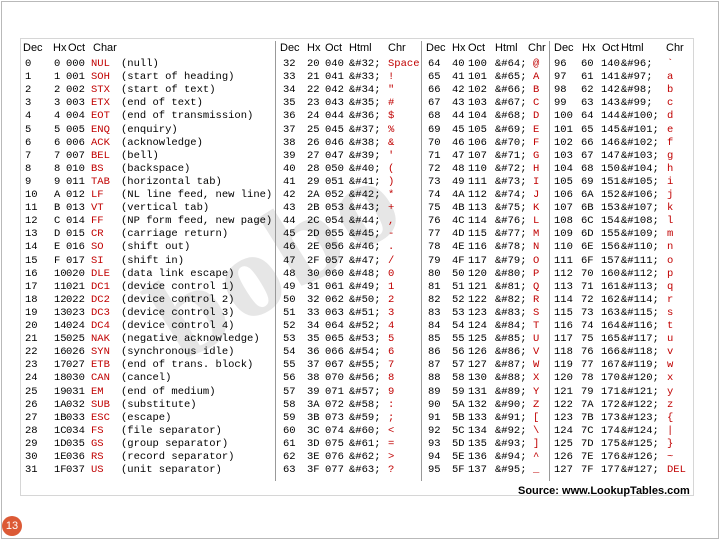  What do you see at coordinates (31, 247) in the screenshot?
I see `dec-cell: 14` at bounding box center [31, 247].